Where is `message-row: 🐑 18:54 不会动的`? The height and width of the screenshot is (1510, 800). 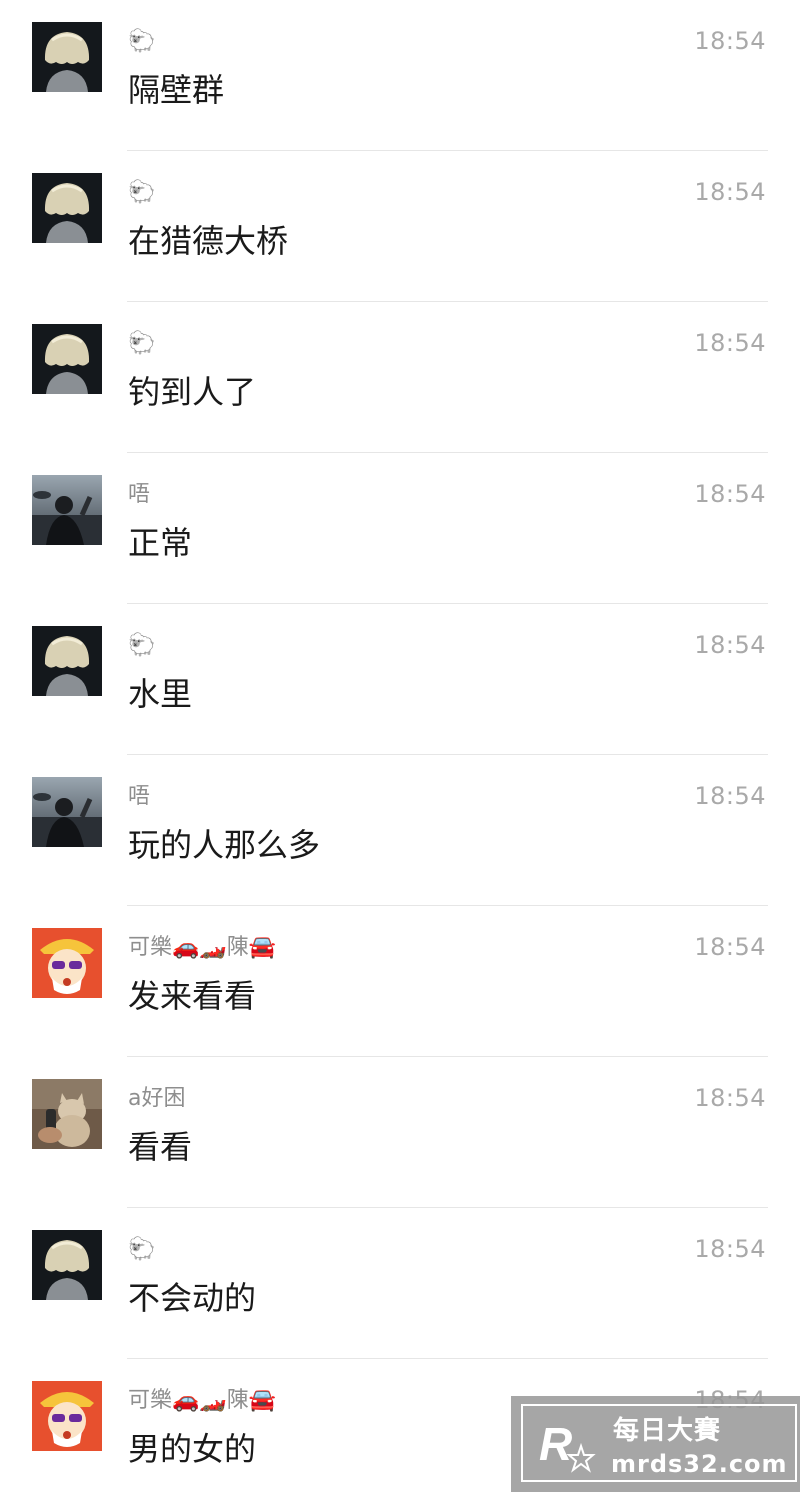 message-row: 🐑 18:54 不会动的 is located at coordinates (400, 1283).